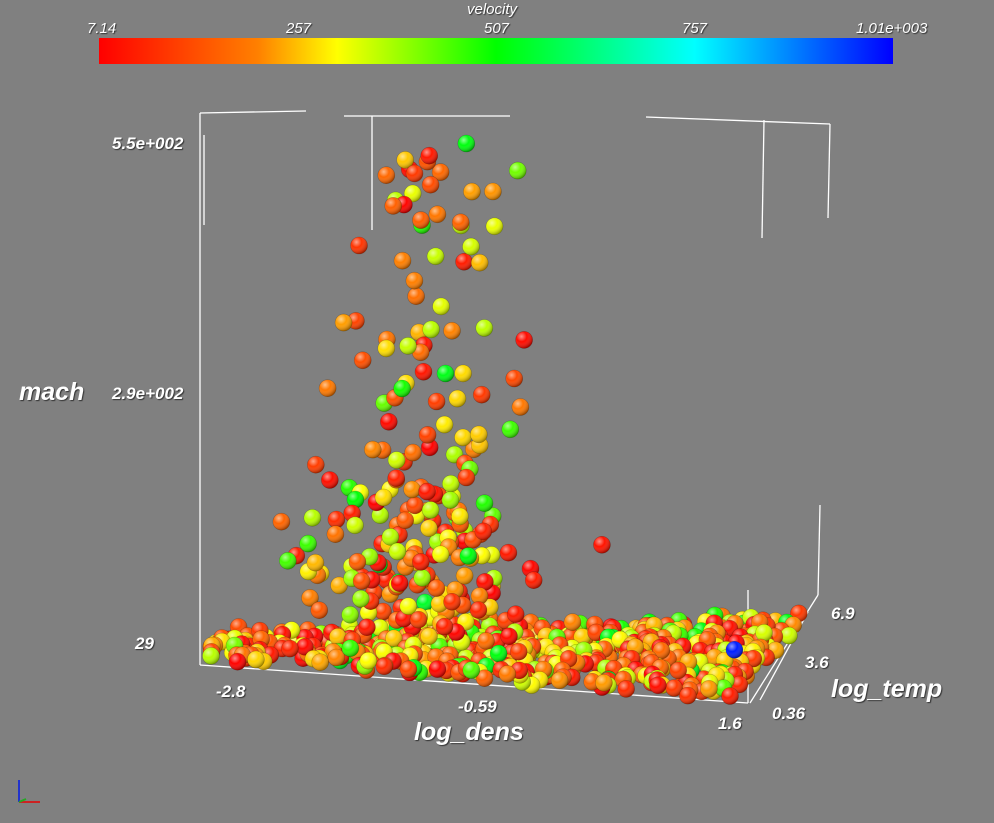  I want to click on colorbar-tick-2: 507, so click(497, 28).